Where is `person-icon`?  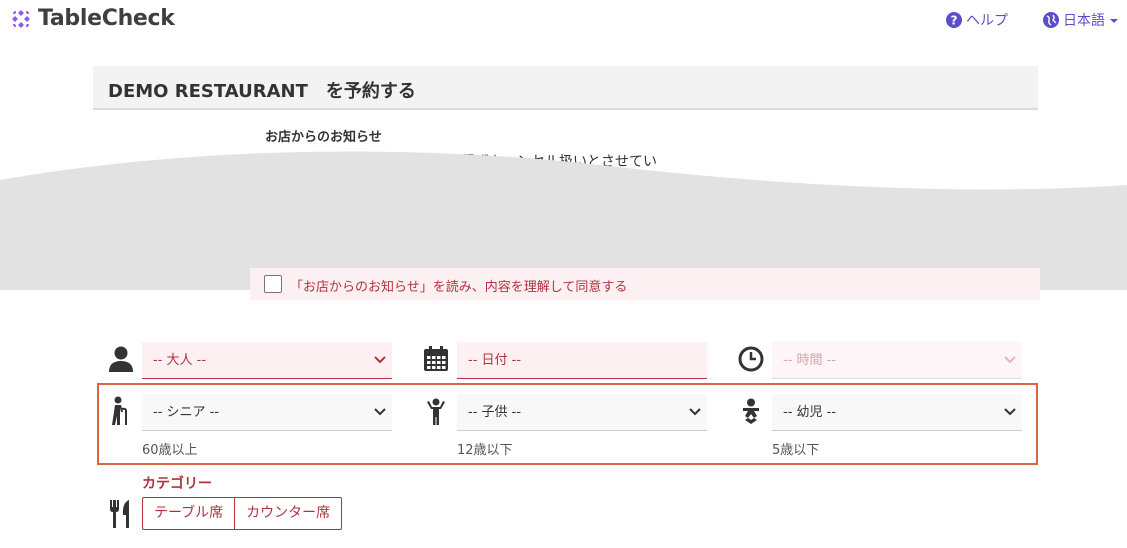
person-icon is located at coordinates (121, 359).